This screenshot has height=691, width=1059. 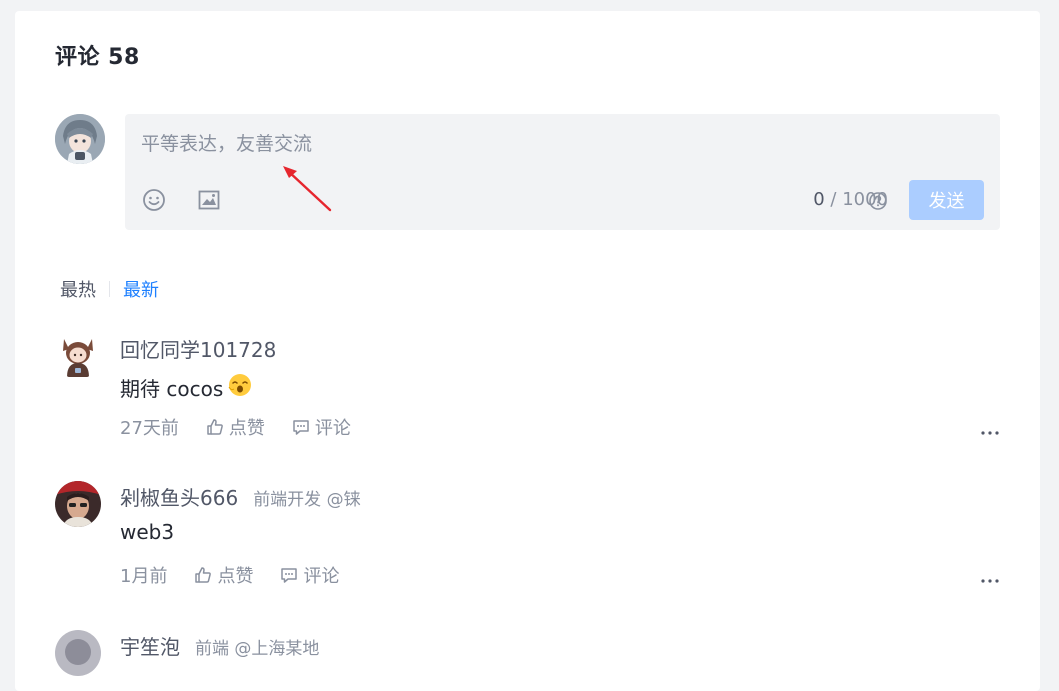 I want to click on comment-text: web3, so click(x=147, y=532).